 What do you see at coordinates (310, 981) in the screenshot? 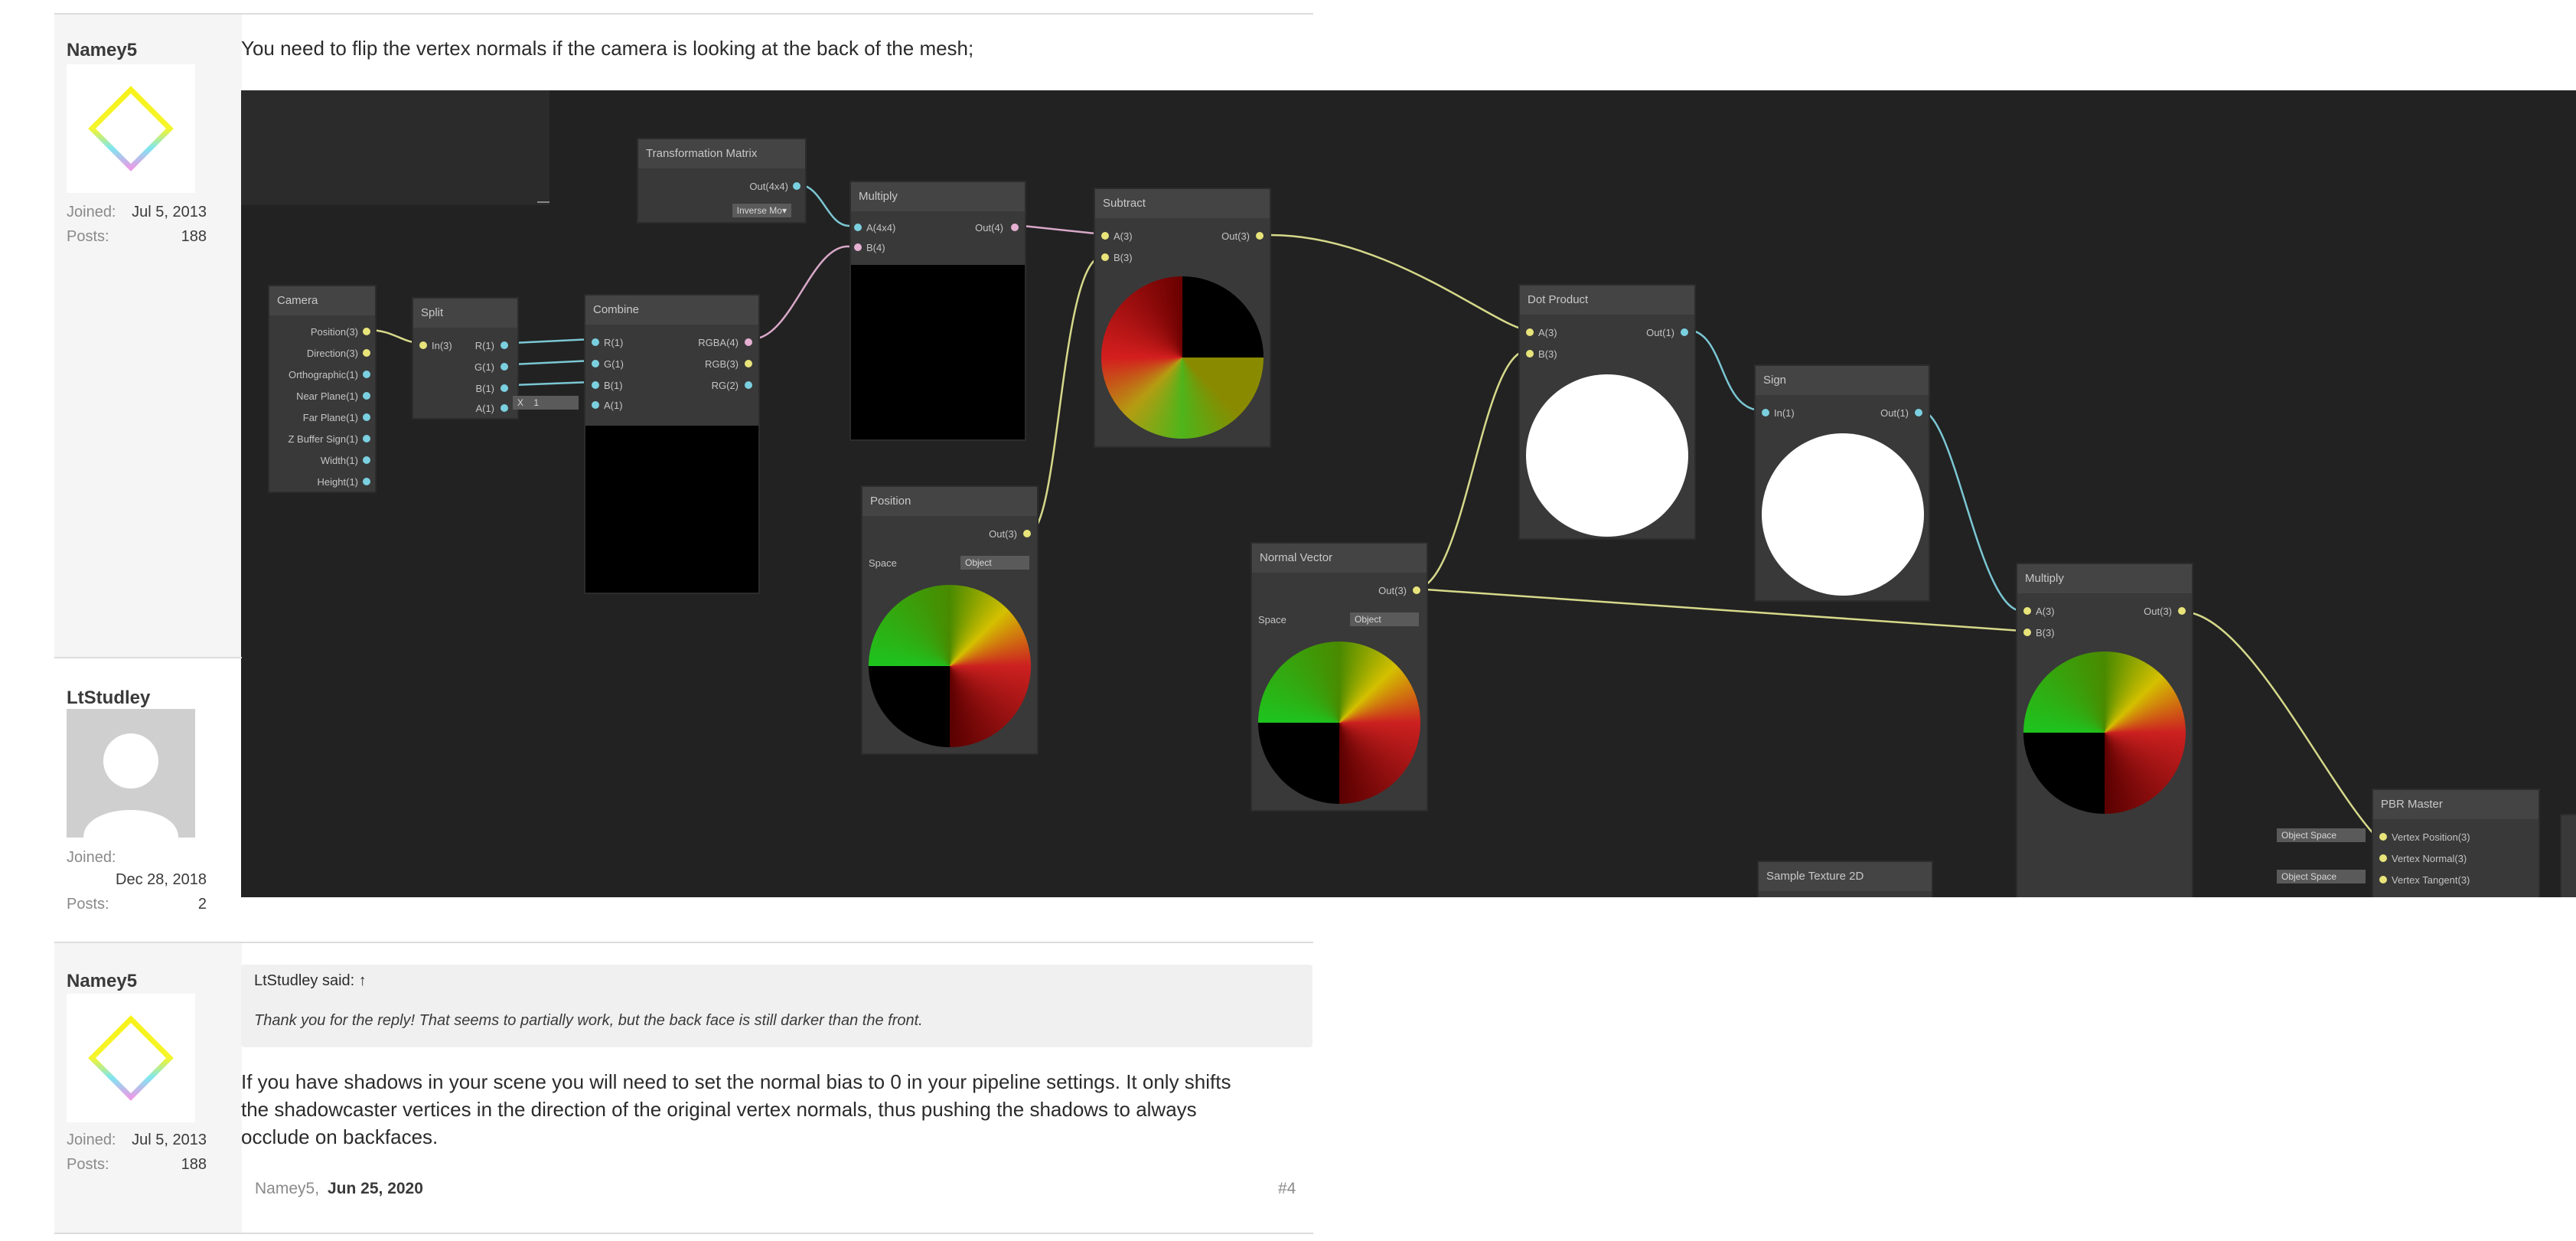
I see `quote-header: LtStudley said: ↑` at bounding box center [310, 981].